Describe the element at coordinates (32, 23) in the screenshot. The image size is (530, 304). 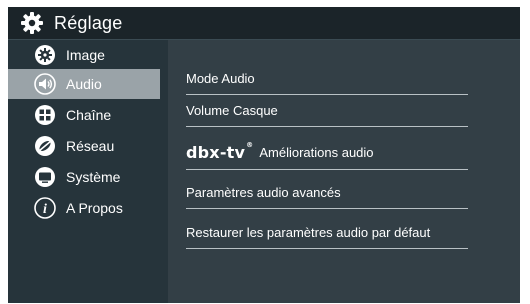
I see `gear-icon` at that location.